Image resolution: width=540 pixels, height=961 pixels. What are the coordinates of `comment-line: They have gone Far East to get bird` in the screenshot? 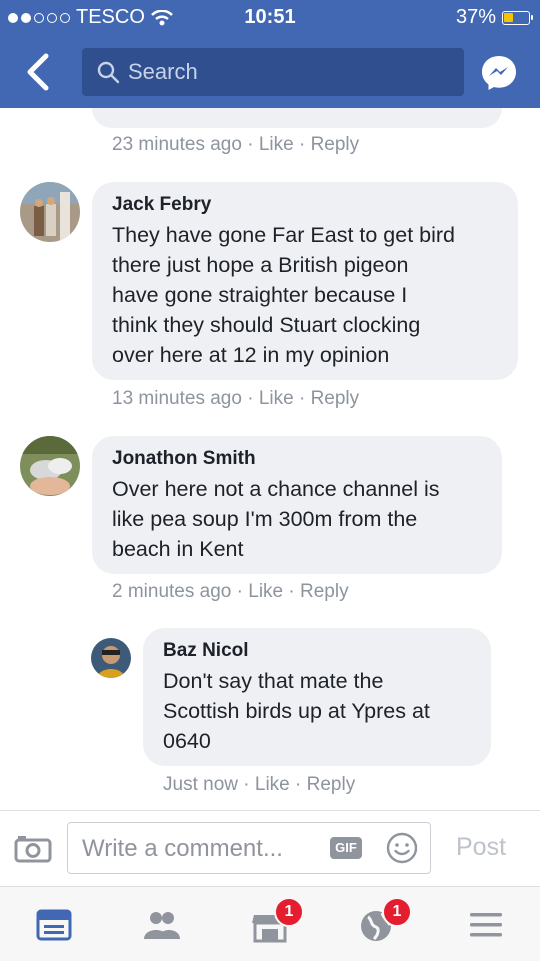 It's located at (284, 235).